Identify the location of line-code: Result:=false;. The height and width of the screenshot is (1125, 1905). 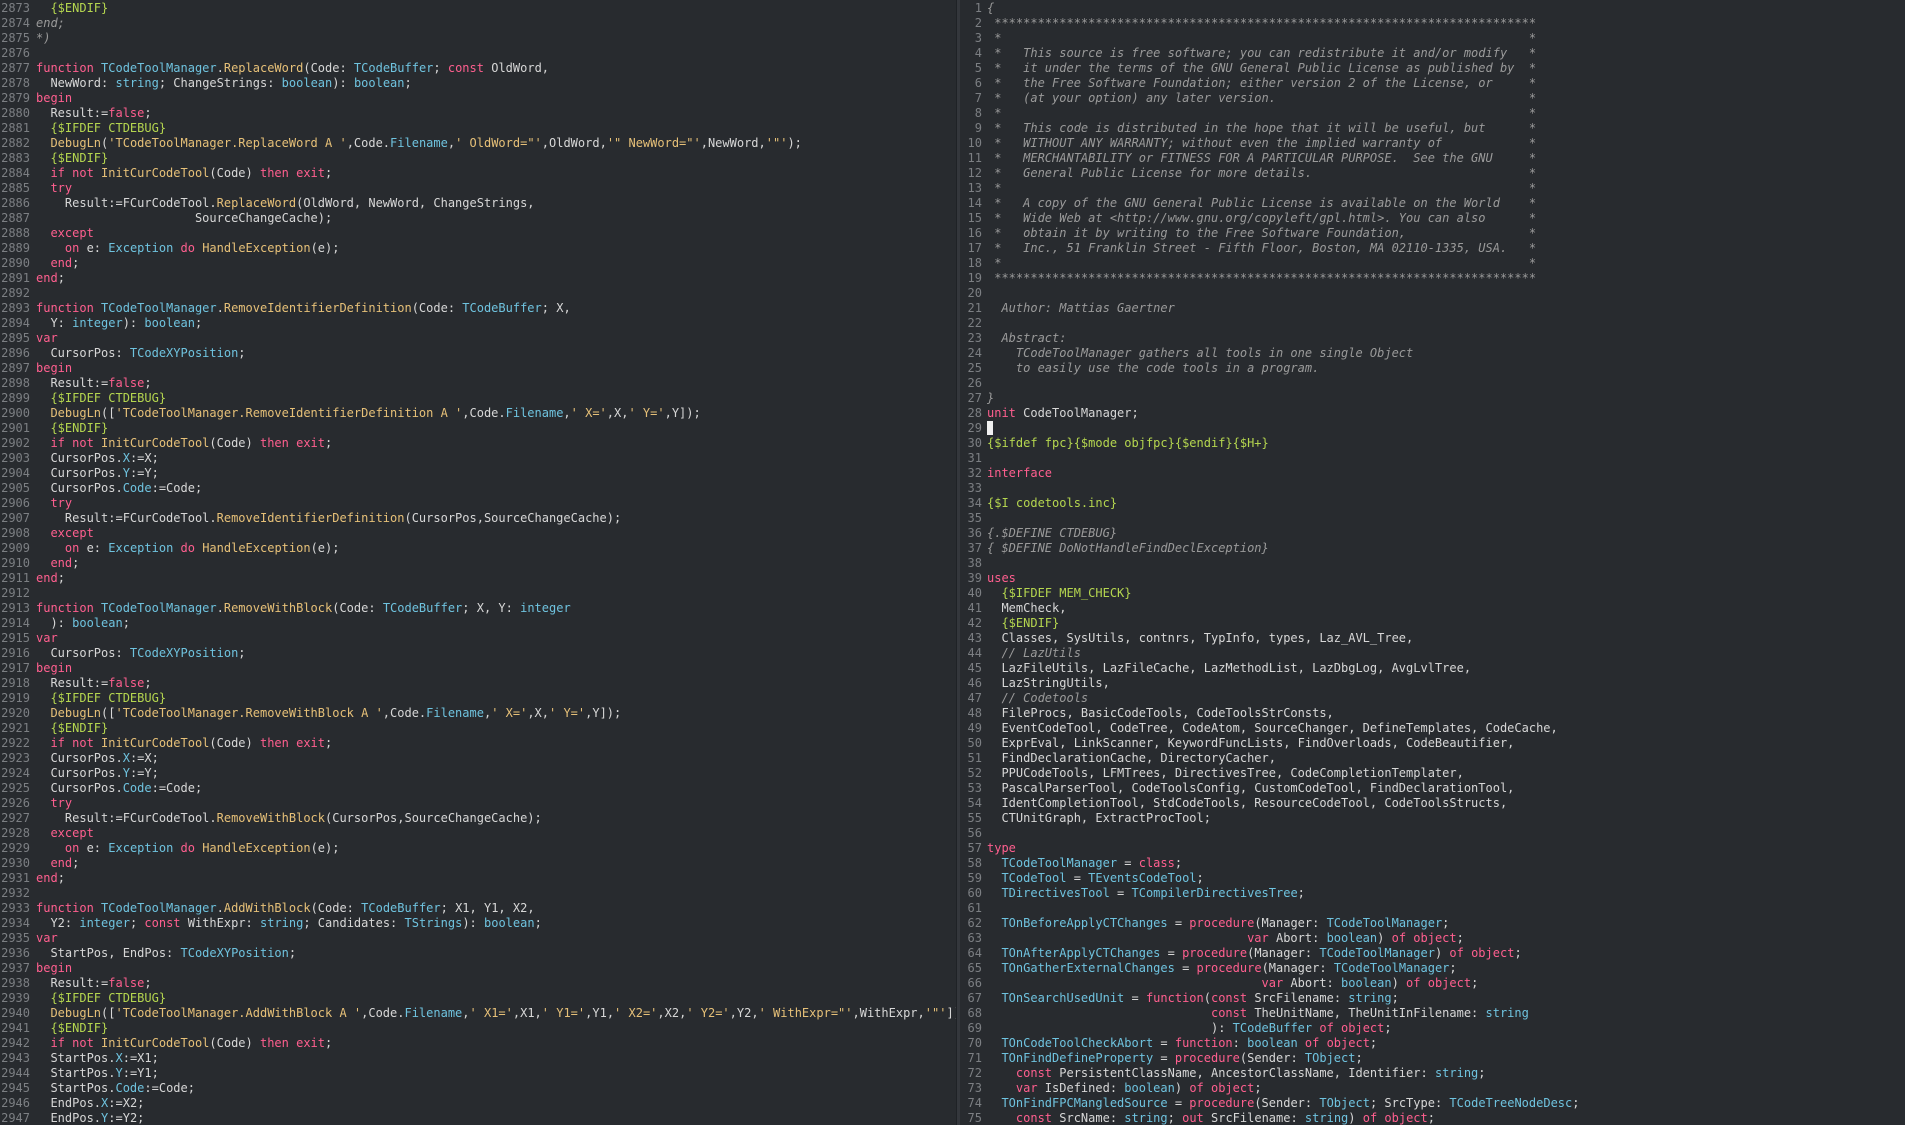
(93, 383).